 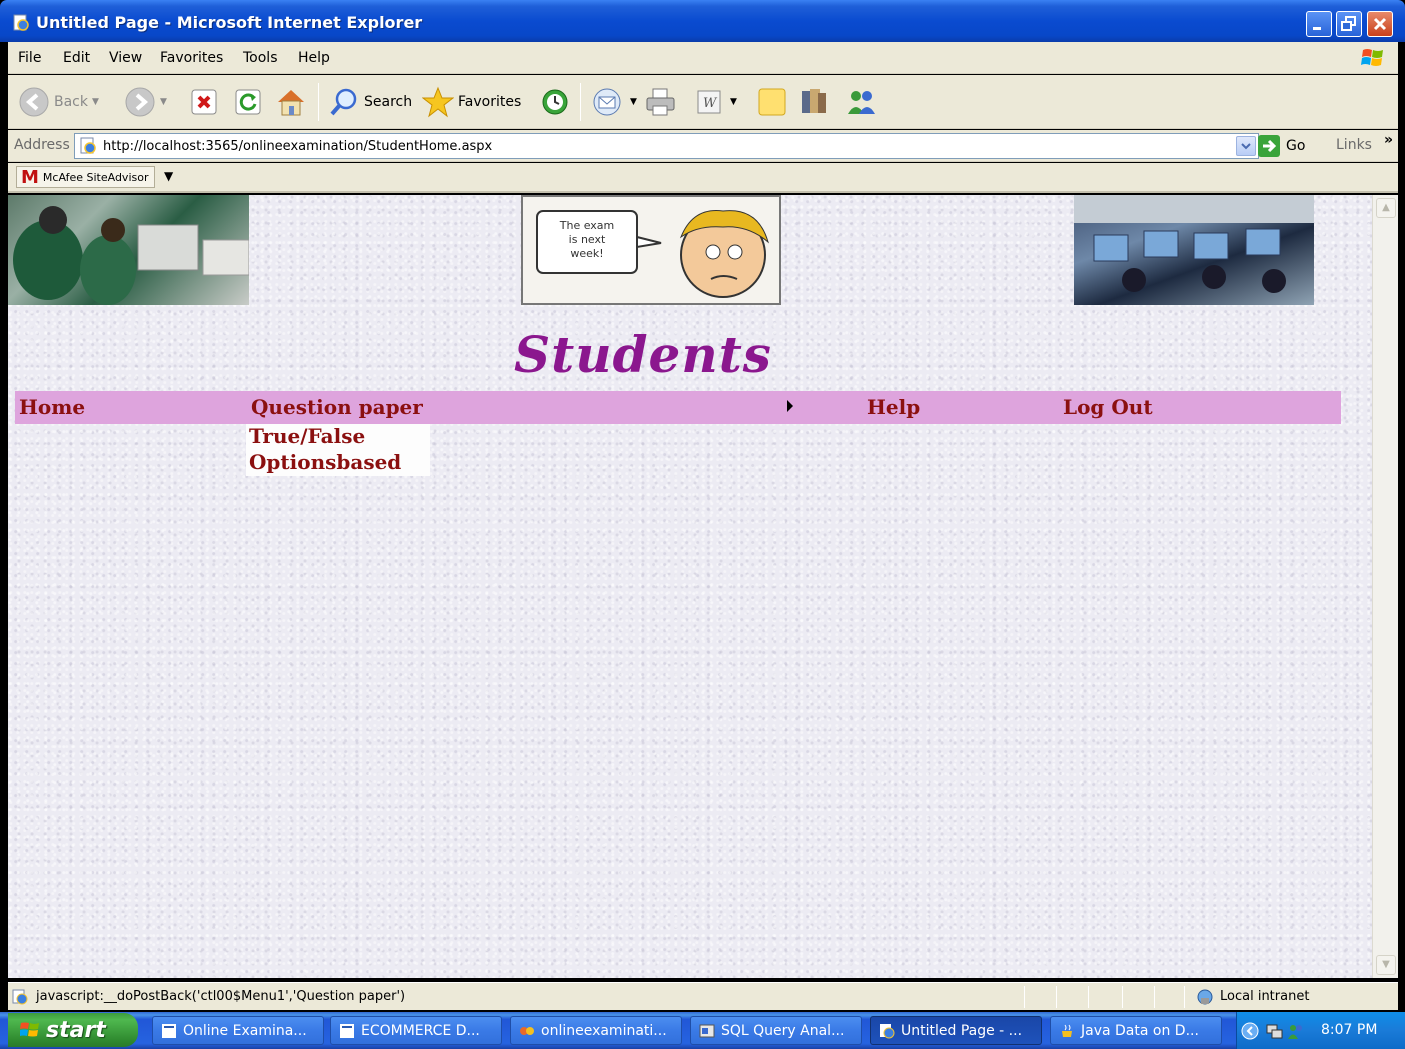 I want to click on refresh-button, so click(x=248, y=102).